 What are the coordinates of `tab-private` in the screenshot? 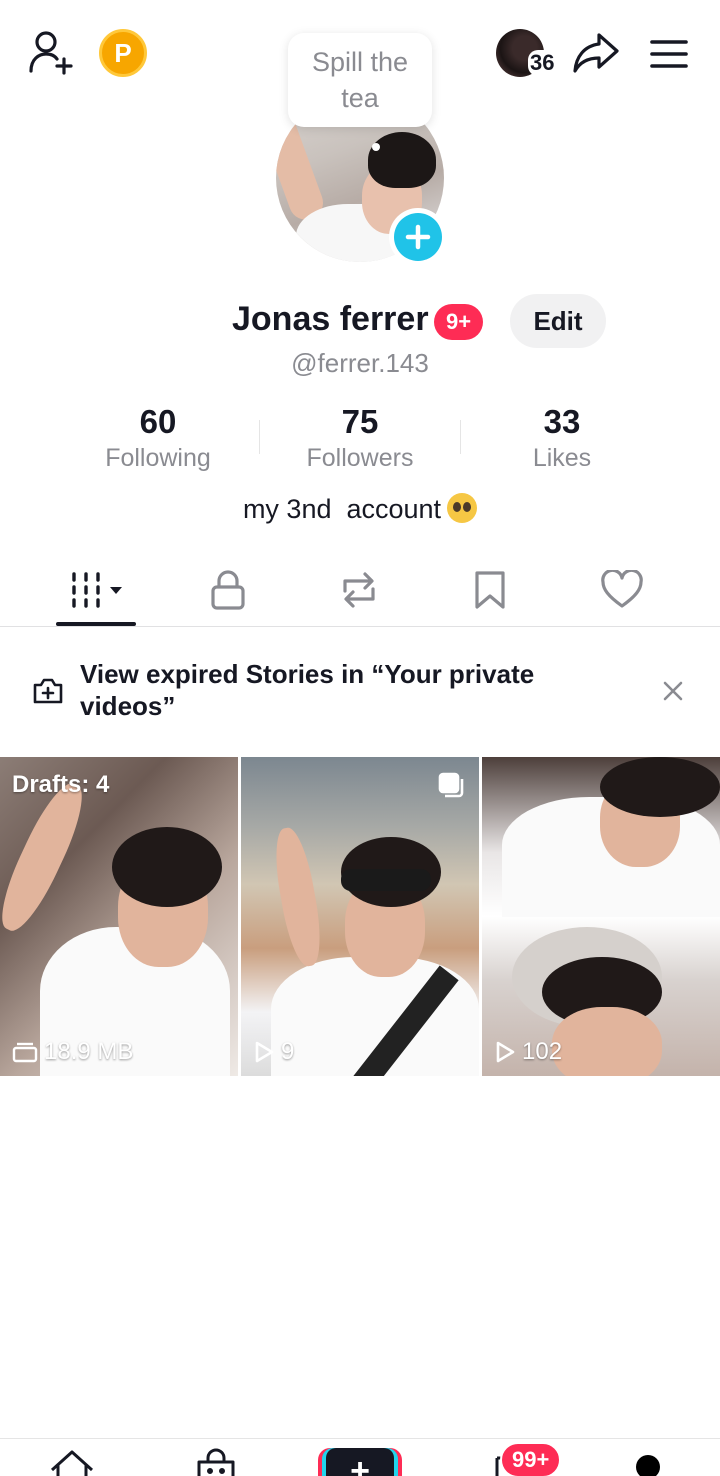 It's located at (228, 590).